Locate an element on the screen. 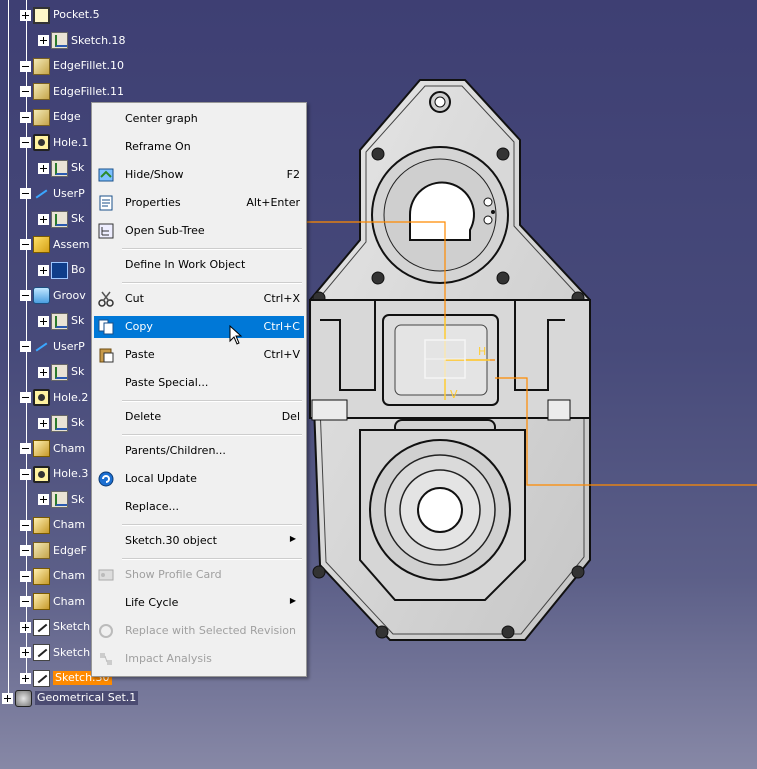 The height and width of the screenshot is (769, 757). menu-item-paste: Paste Ctrl+V is located at coordinates (199, 355).